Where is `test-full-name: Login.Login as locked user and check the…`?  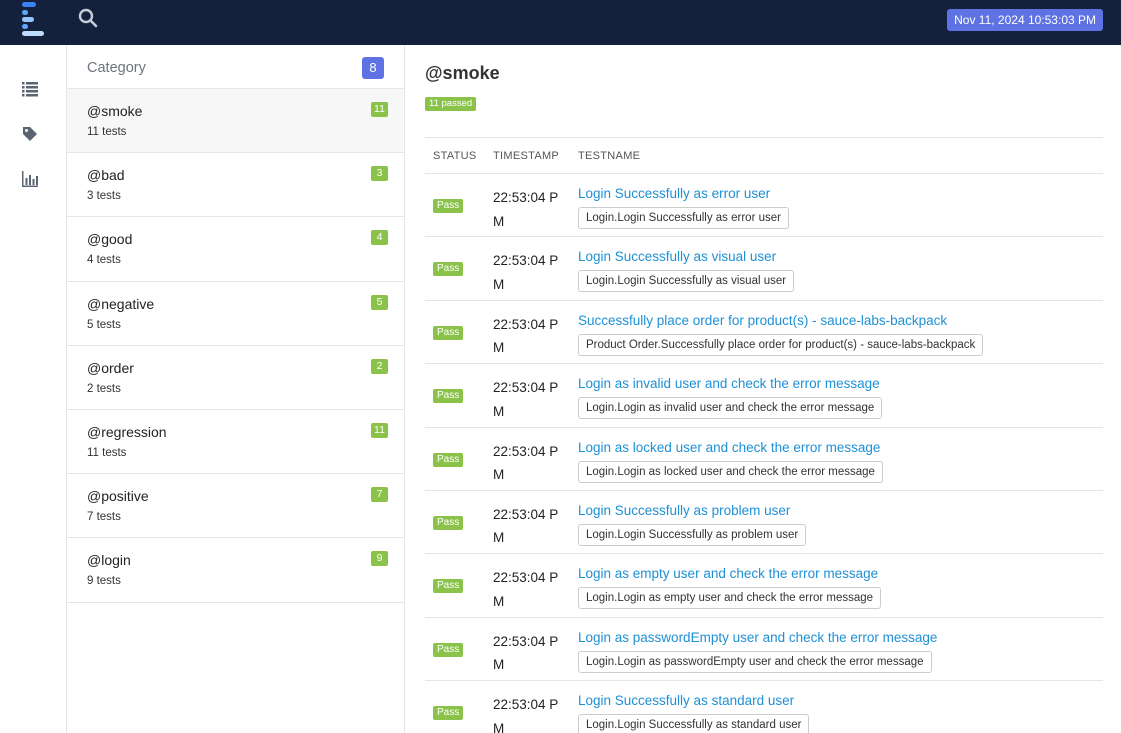
test-full-name: Login.Login as locked user and check the… is located at coordinates (730, 471).